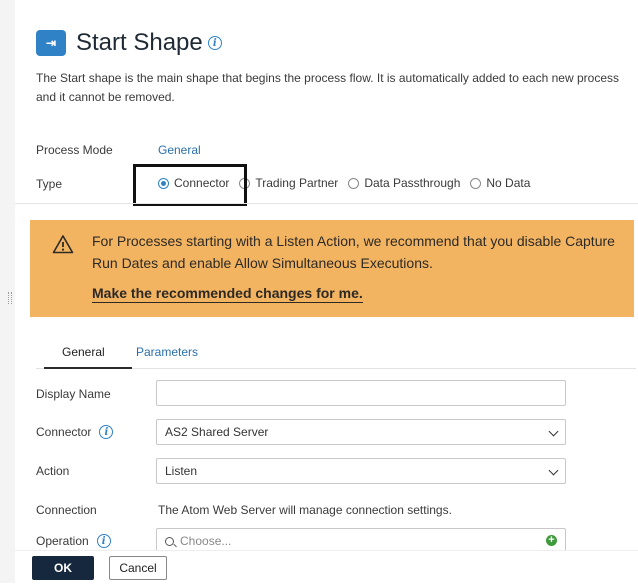  Describe the element at coordinates (88, 368) in the screenshot. I see `active-tab-indicator` at that location.